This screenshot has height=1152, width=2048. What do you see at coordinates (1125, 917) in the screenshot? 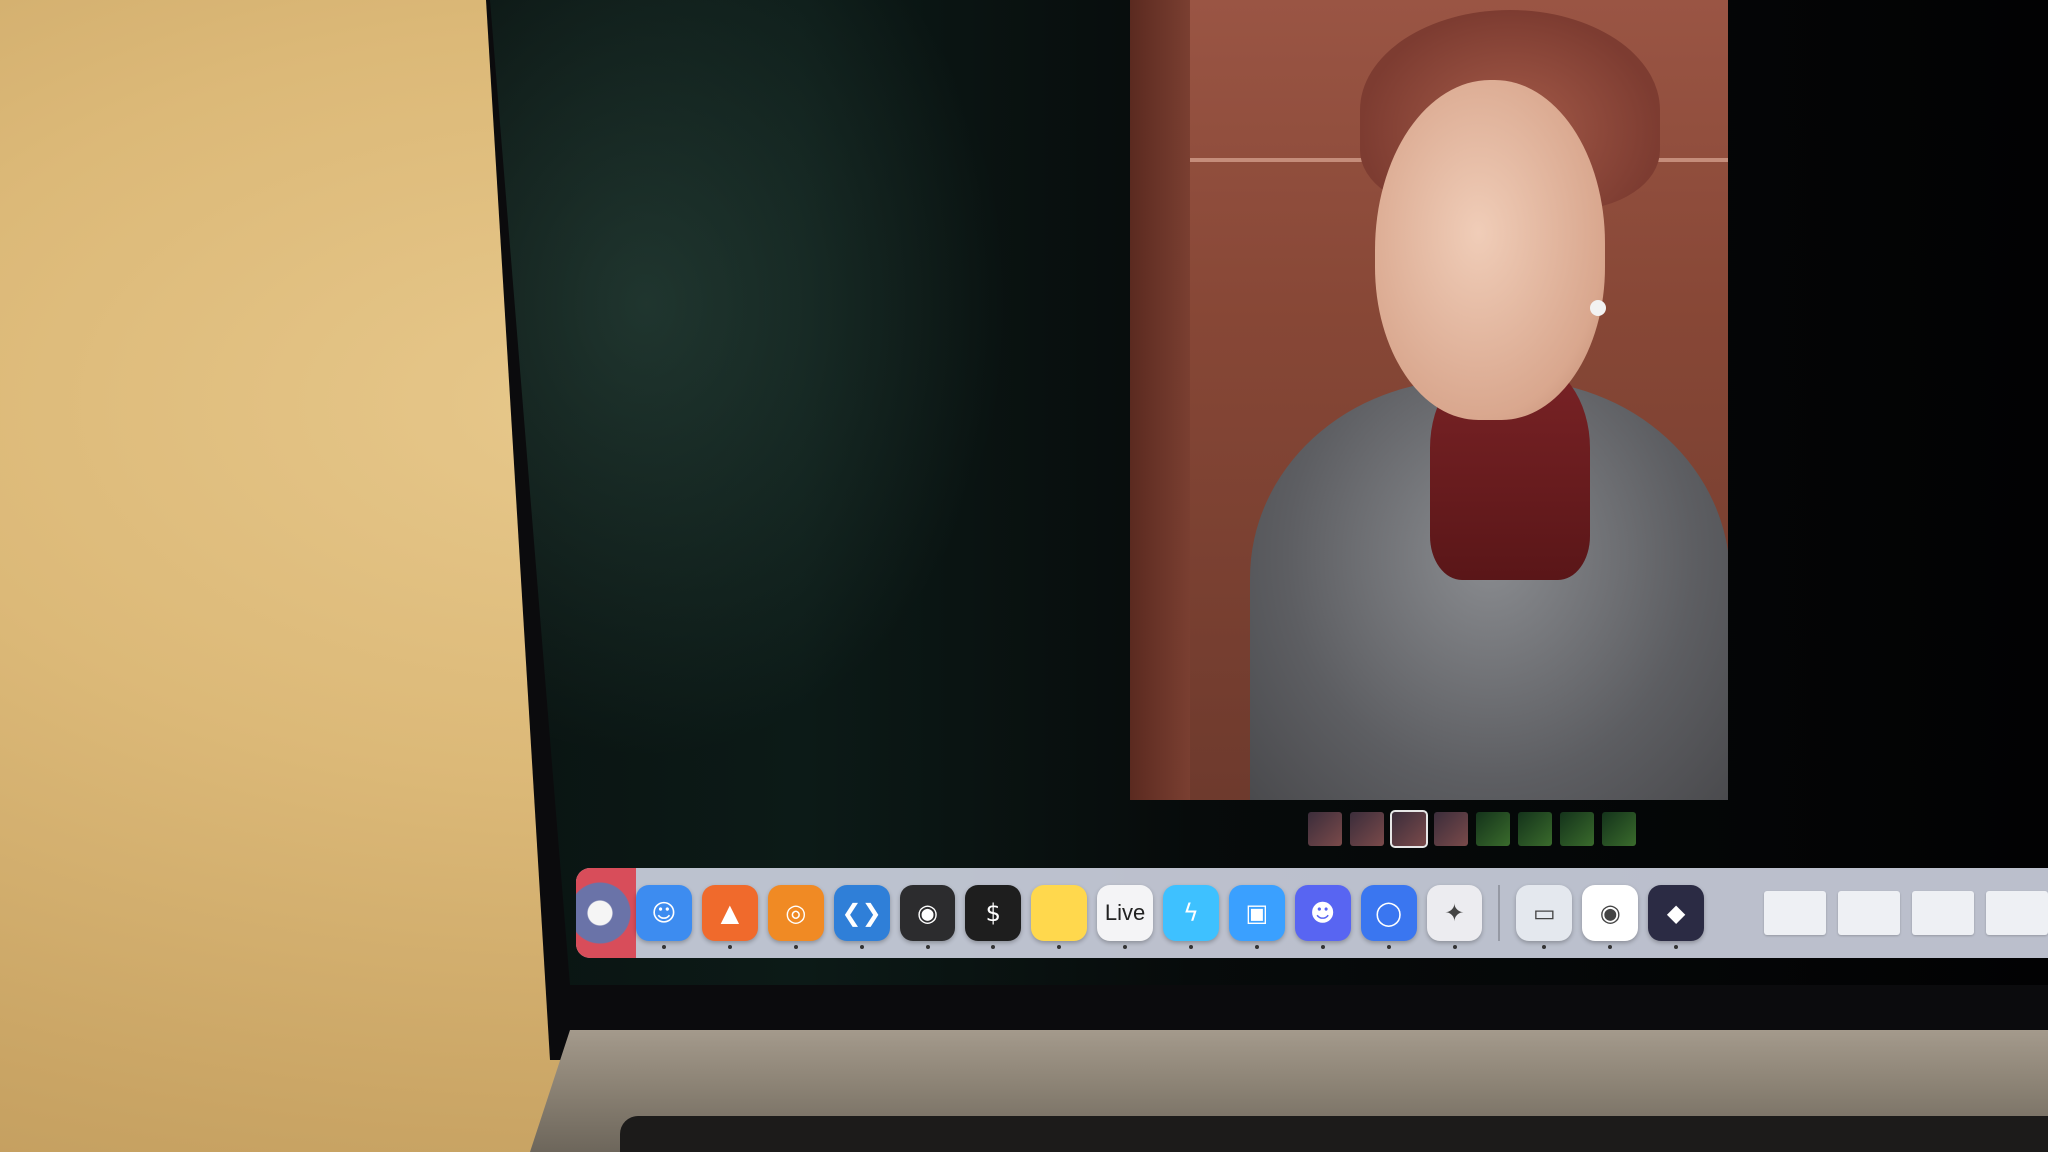
I see `live-app-icon: Live` at bounding box center [1125, 917].